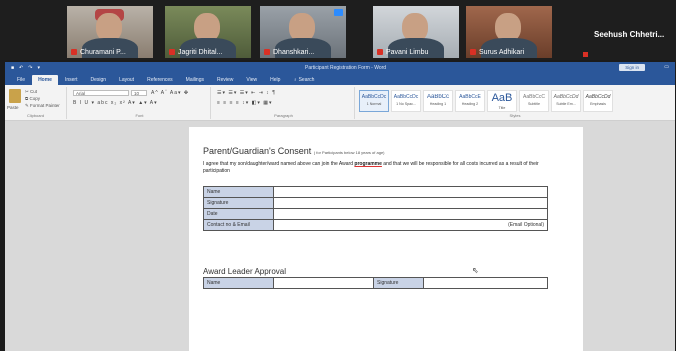  I want to click on approval-table: Name Signature, so click(375, 283).